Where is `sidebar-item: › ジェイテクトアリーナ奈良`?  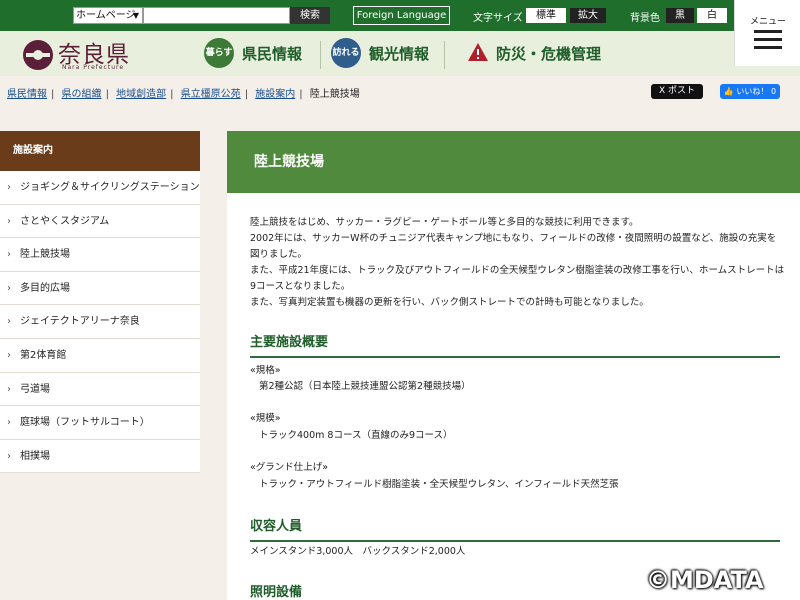 sidebar-item: › ジェイテクトアリーナ奈良 is located at coordinates (100, 322).